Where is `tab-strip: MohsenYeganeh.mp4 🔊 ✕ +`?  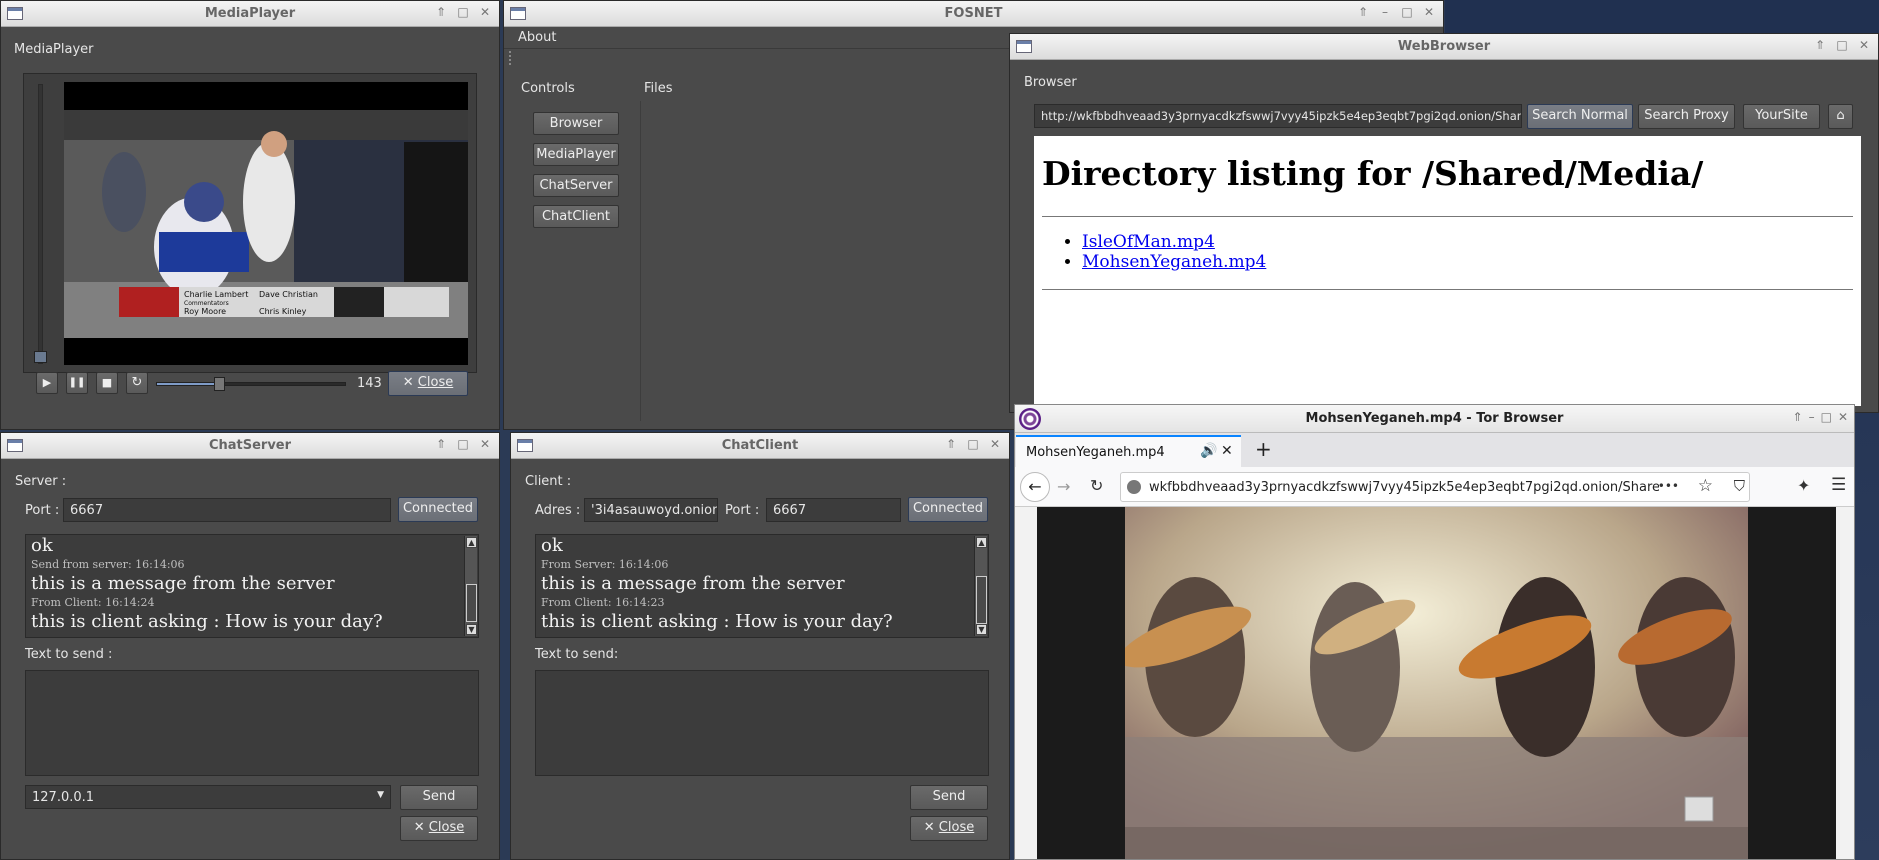
tab-strip: MohsenYeganeh.mp4 🔊 ✕ + is located at coordinates (1434, 450).